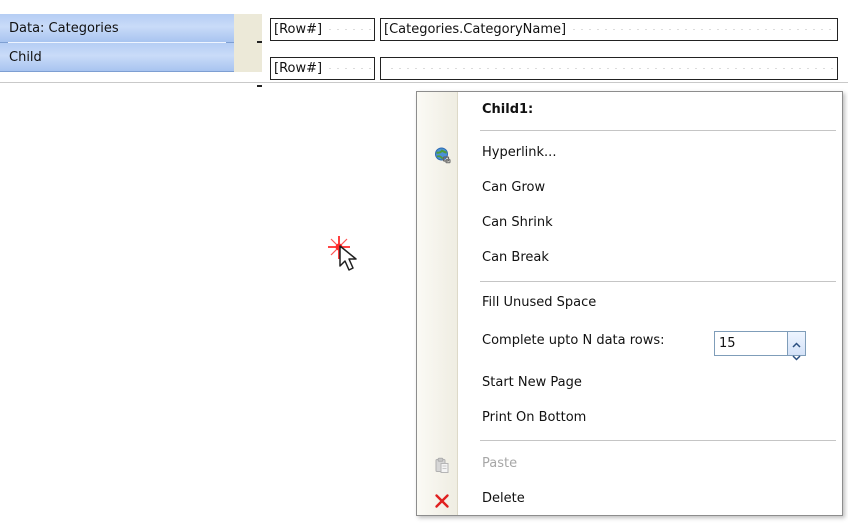 This screenshot has width=848, height=527. Describe the element at coordinates (508, 109) in the screenshot. I see `menu-title-text: Child1:` at that location.